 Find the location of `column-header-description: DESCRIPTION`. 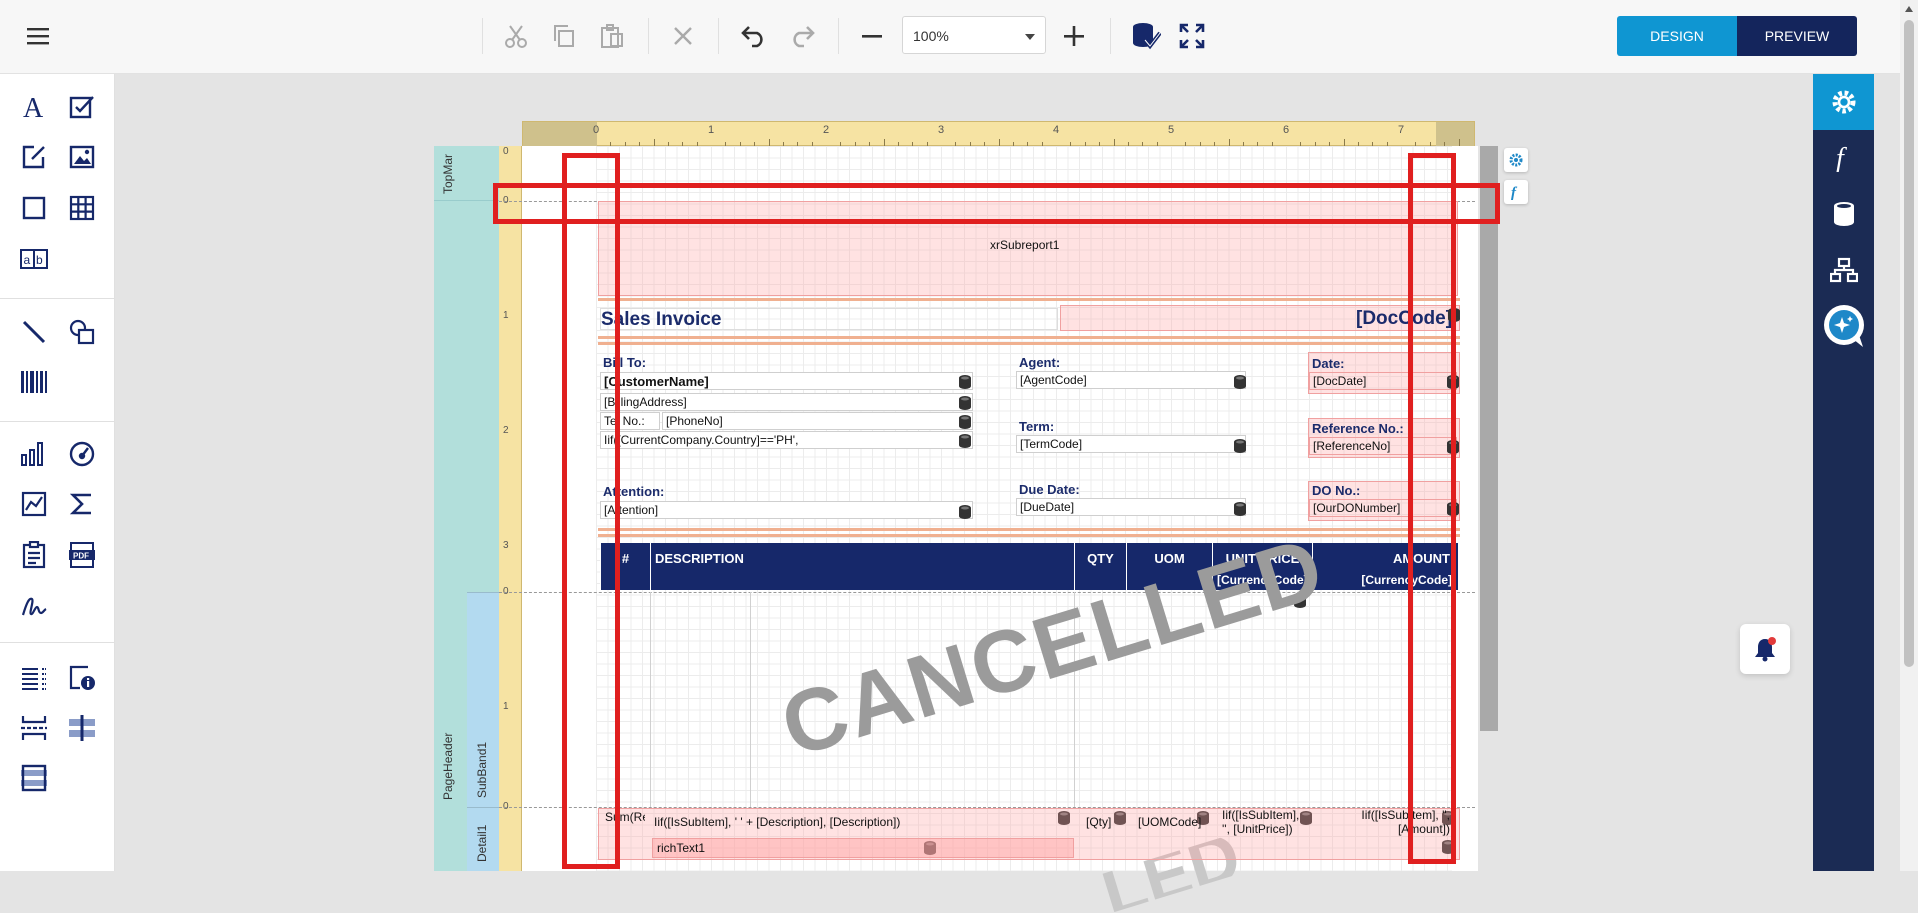

column-header-description: DESCRIPTION is located at coordinates (862, 558).